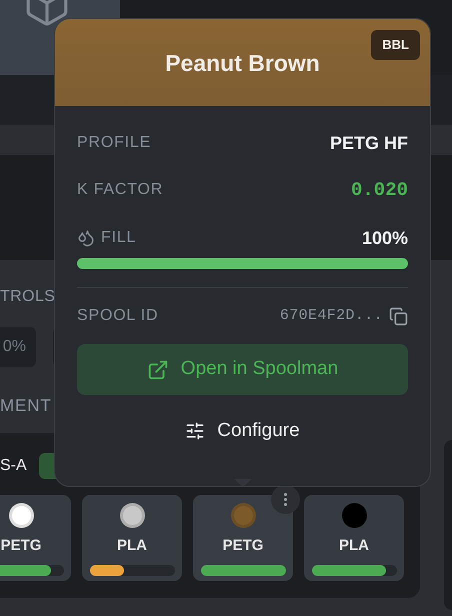  What do you see at coordinates (18, 347) in the screenshot?
I see `percent-field: 0%` at bounding box center [18, 347].